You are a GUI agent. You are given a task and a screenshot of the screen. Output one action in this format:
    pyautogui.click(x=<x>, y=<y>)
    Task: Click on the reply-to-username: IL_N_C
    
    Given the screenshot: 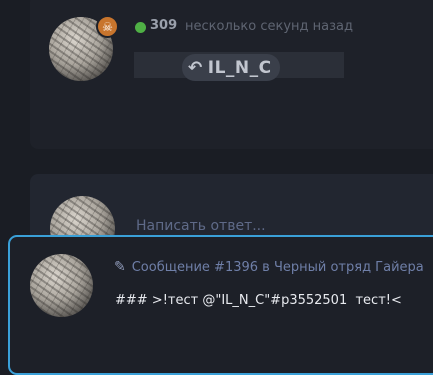 What is the action you would take?
    pyautogui.click(x=239, y=67)
    